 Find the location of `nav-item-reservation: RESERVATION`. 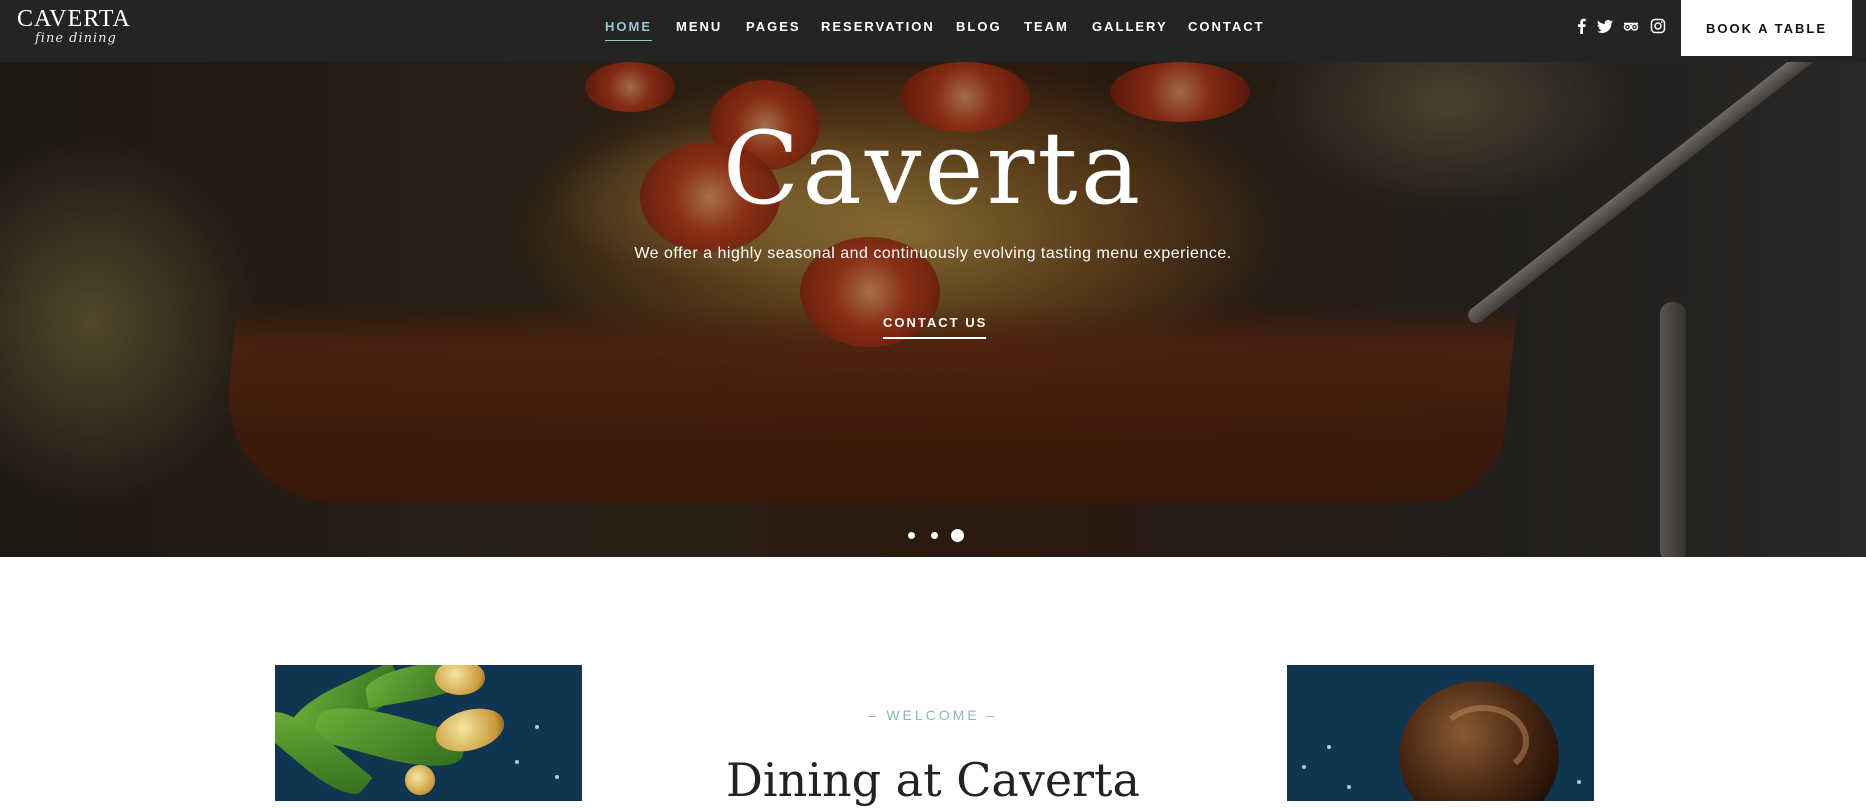

nav-item-reservation: RESERVATION is located at coordinates (878, 26).